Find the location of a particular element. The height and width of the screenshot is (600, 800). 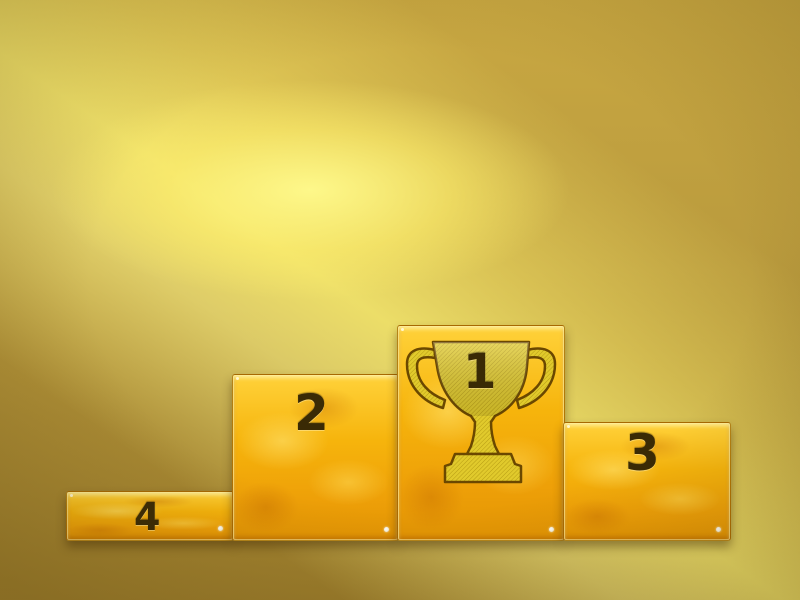

podium-block-3rd is located at coordinates (647, 481).